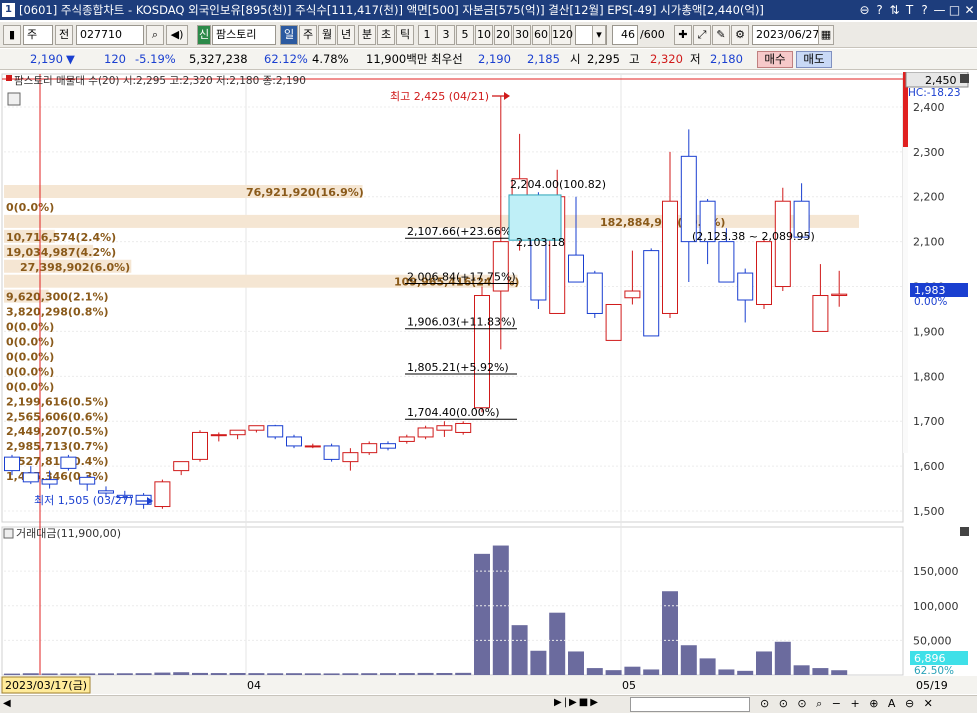  I want to click on zoom-tools: ⊙ ⊙ ⊙ ⌕ − + ⊕ A ⊖ ✕, so click(865, 704).